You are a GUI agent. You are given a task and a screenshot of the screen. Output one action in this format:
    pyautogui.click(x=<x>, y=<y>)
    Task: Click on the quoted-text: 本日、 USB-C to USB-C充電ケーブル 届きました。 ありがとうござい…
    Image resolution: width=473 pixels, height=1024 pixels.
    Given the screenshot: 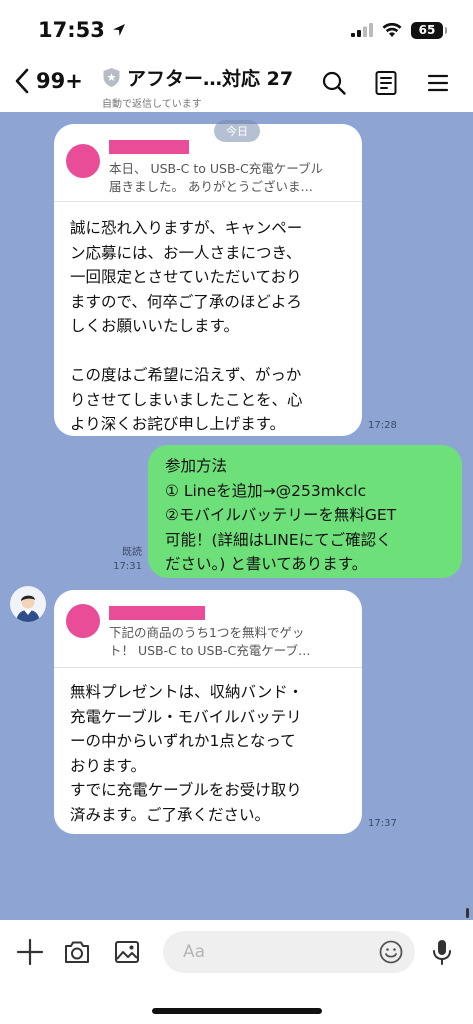 What is the action you would take?
    pyautogui.click(x=216, y=177)
    